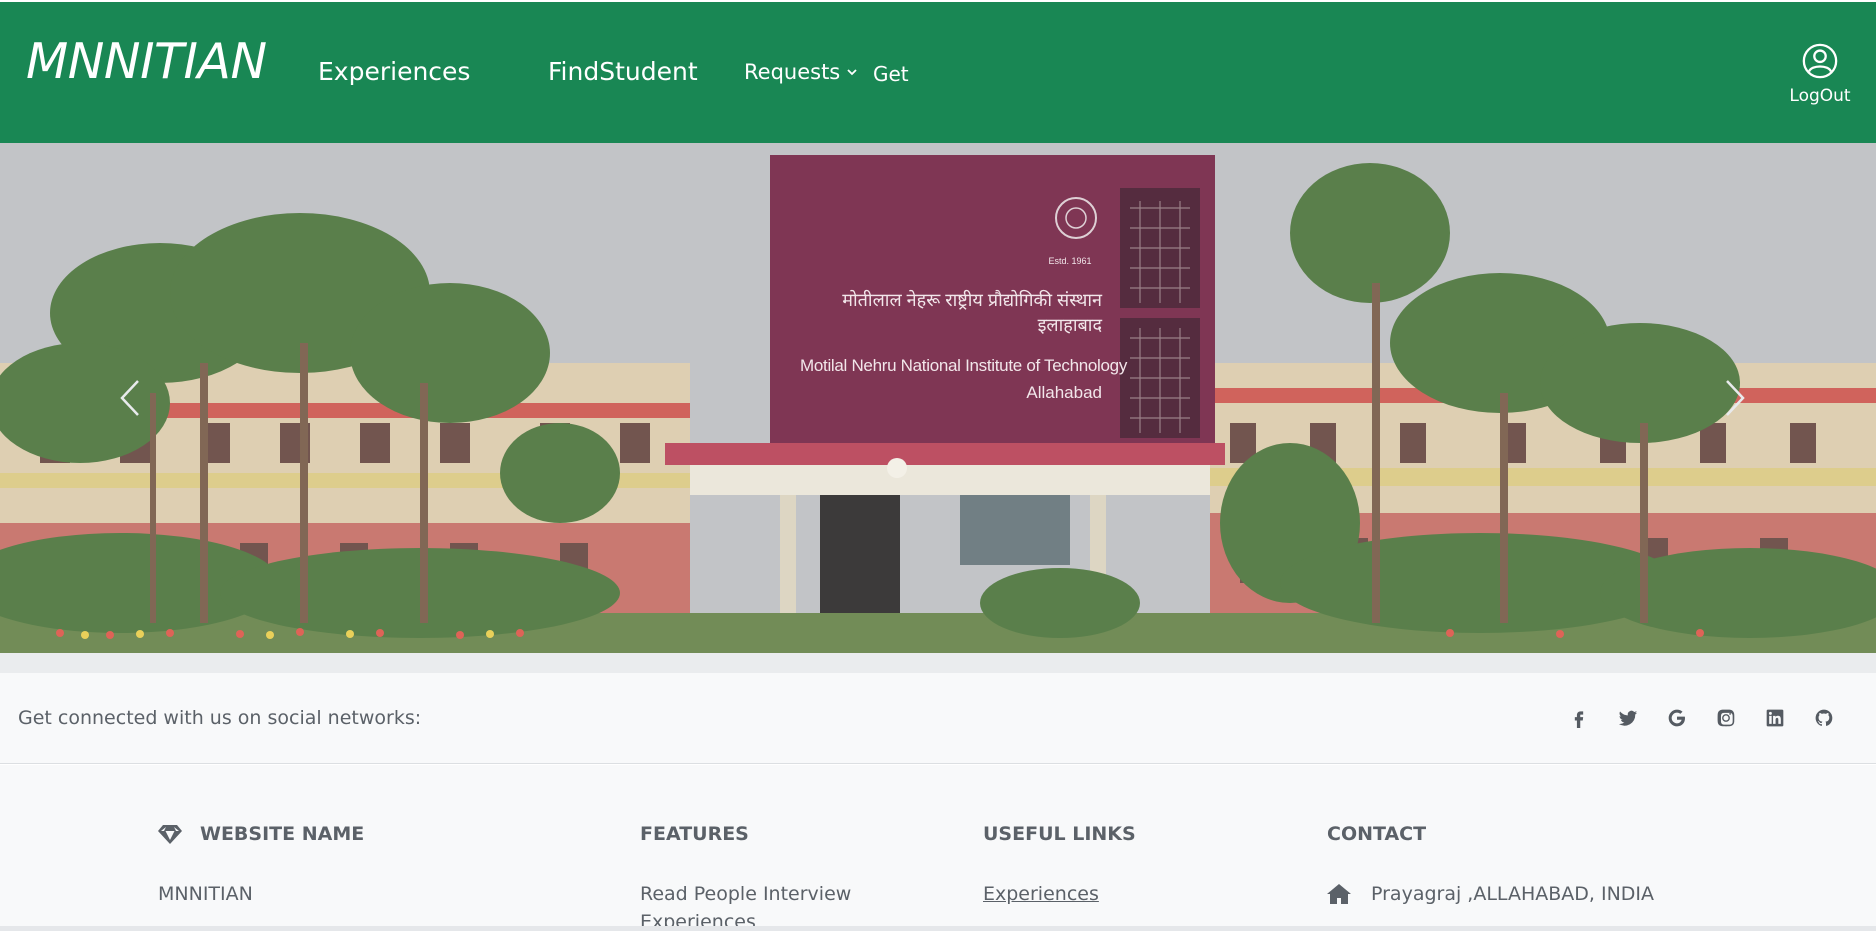 The width and height of the screenshot is (1876, 931). Describe the element at coordinates (746, 894) in the screenshot. I see `footer-features-line1: Read People Interview` at that location.